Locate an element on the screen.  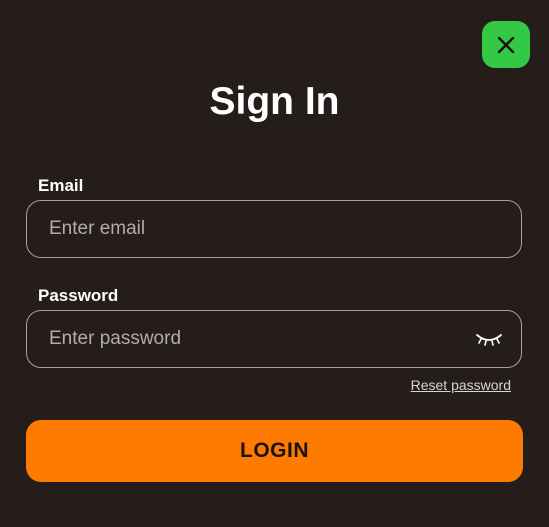
password-input is located at coordinates (259, 339).